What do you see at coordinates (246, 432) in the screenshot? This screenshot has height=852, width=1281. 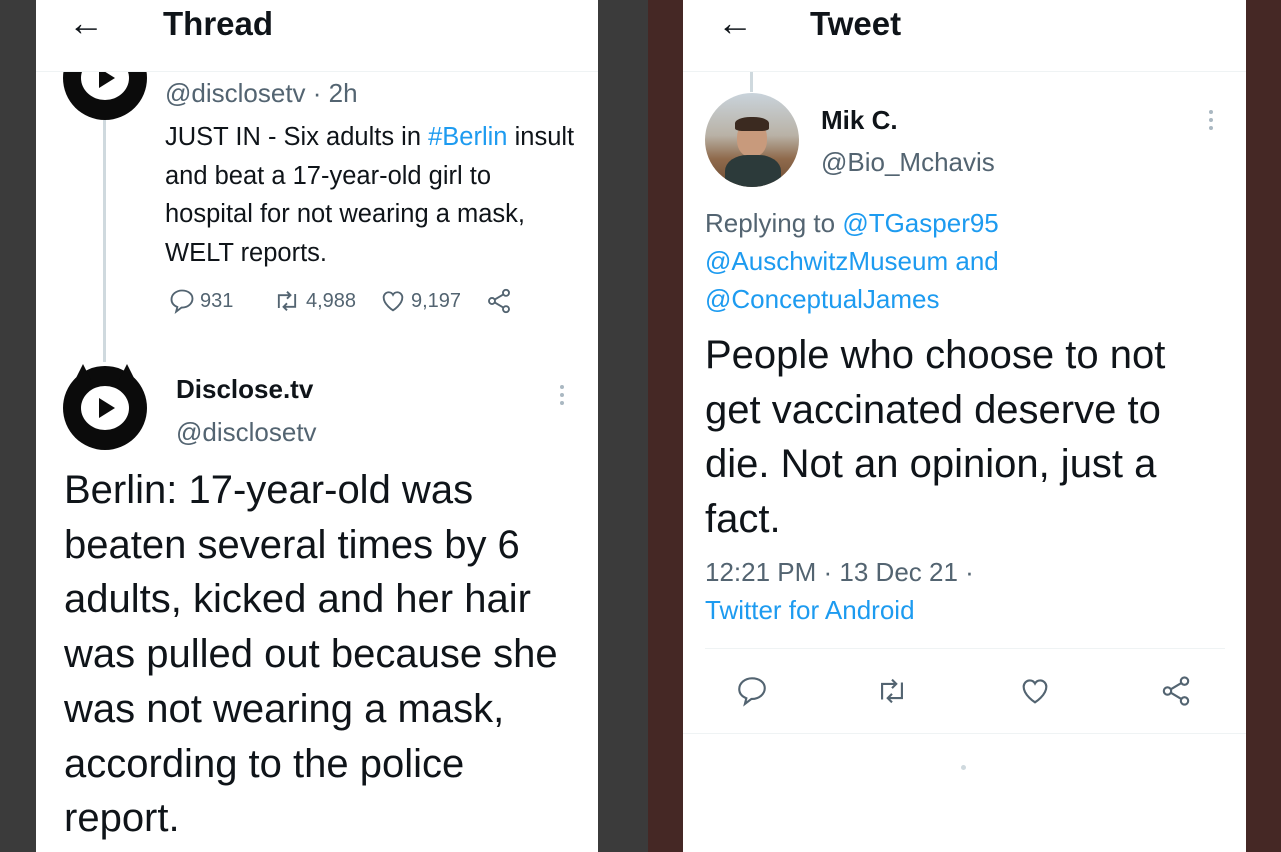 I see `main-tweet-handle: @disclosetv` at bounding box center [246, 432].